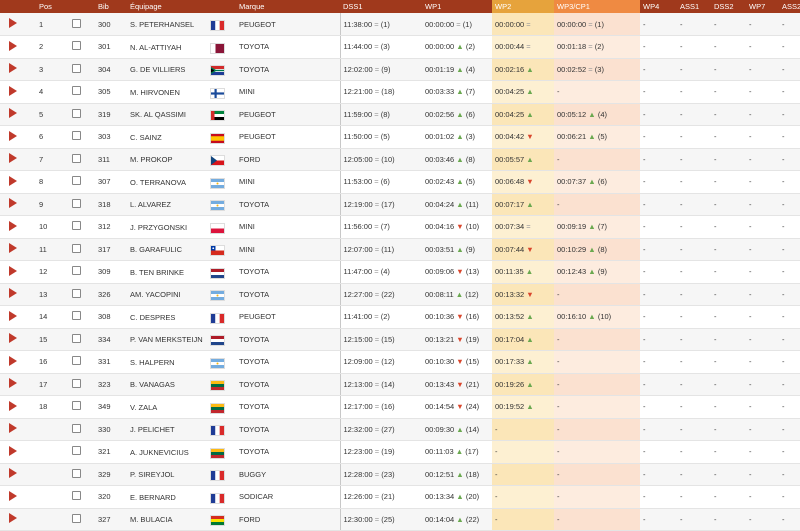 The width and height of the screenshot is (800, 531). I want to click on crew-cell: B. TEN BRINKE, so click(181, 272).